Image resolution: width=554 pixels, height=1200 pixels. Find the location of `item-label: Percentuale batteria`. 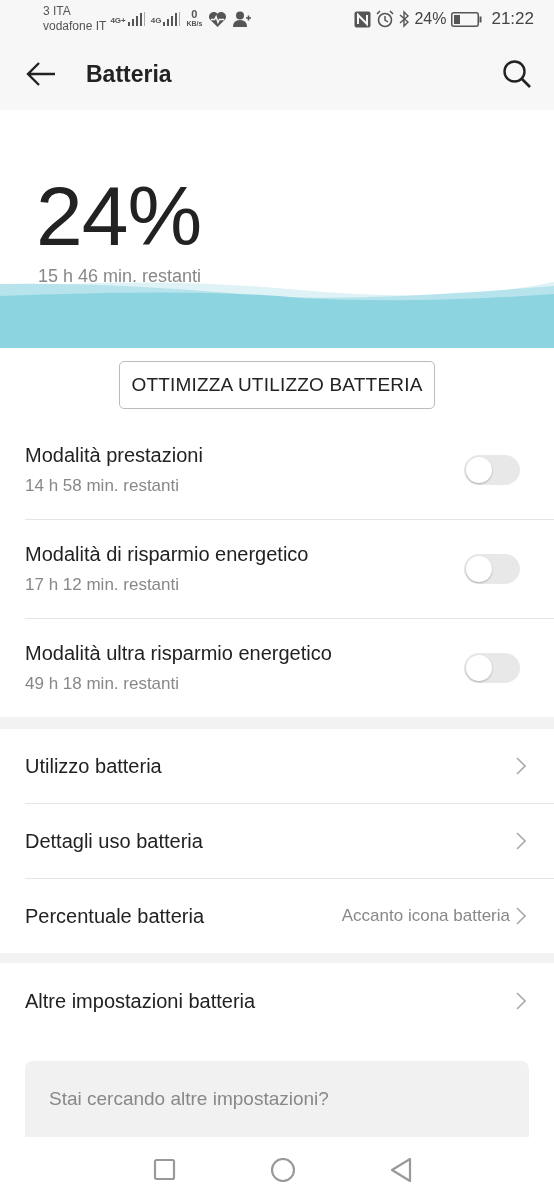

item-label: Percentuale batteria is located at coordinates (115, 916).